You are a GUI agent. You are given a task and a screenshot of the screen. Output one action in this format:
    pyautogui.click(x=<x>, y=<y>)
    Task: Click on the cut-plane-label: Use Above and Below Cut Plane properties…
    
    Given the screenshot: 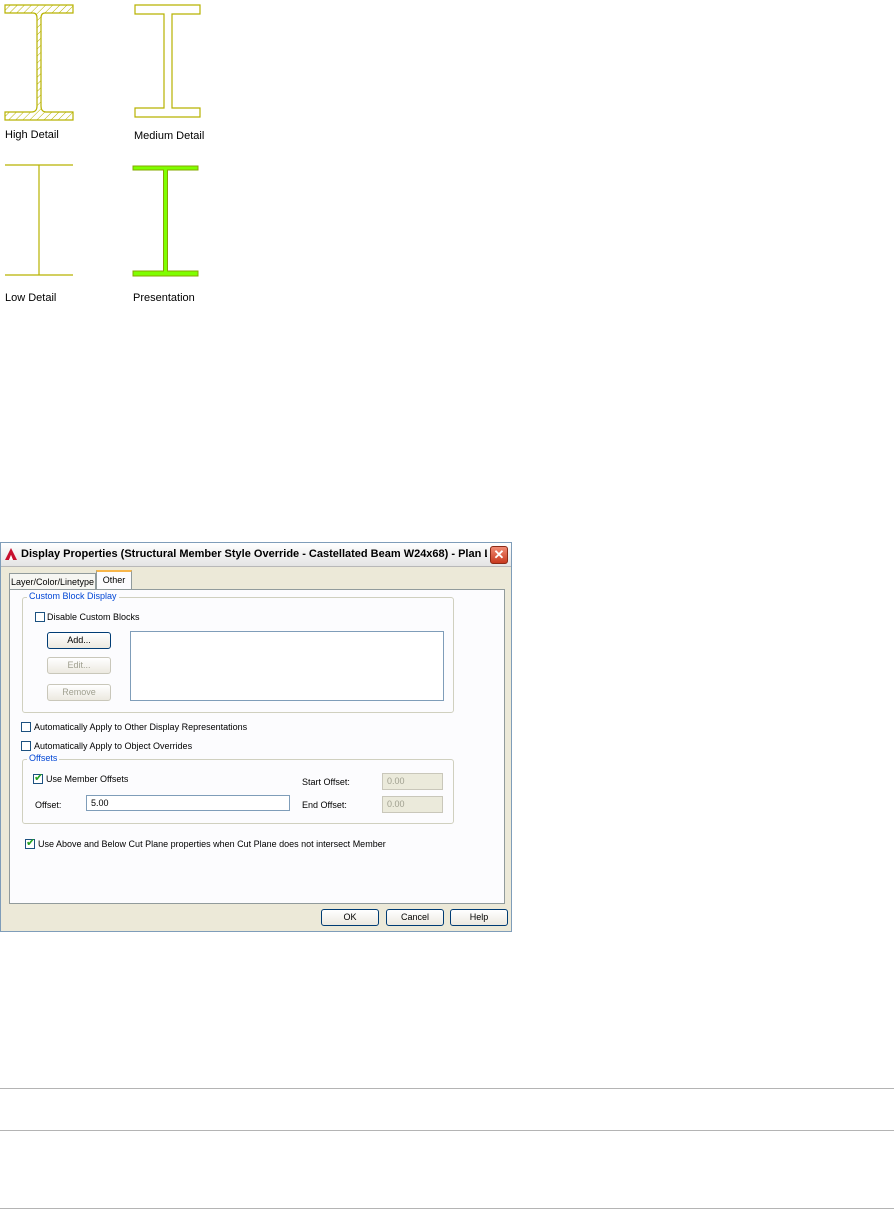 What is the action you would take?
    pyautogui.click(x=212, y=844)
    